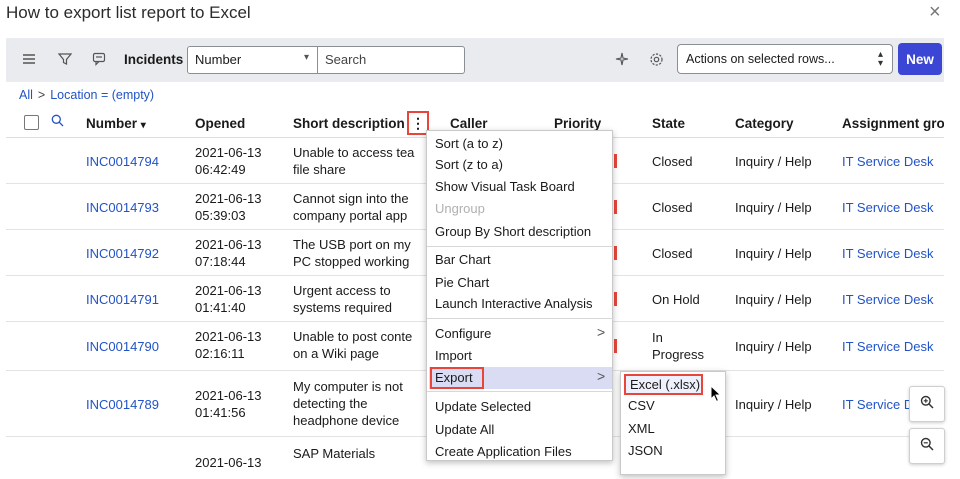  I want to click on incident-number-link: INC0014794, so click(122, 161).